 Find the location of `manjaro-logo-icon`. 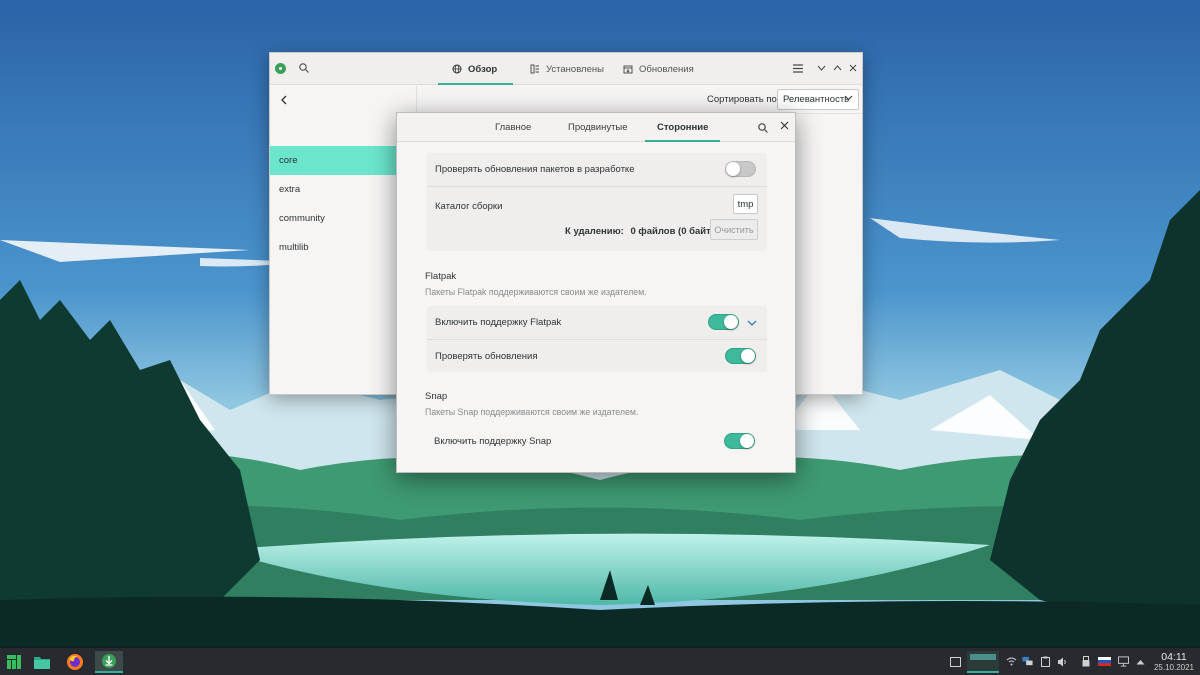

manjaro-logo-icon is located at coordinates (14, 662).